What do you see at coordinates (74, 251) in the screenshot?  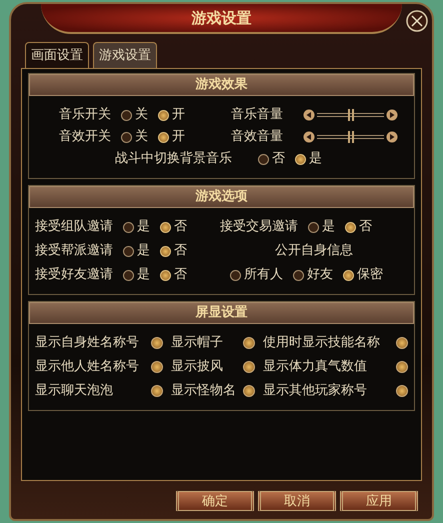 I see `label-text: 接受帮派邀请` at bounding box center [74, 251].